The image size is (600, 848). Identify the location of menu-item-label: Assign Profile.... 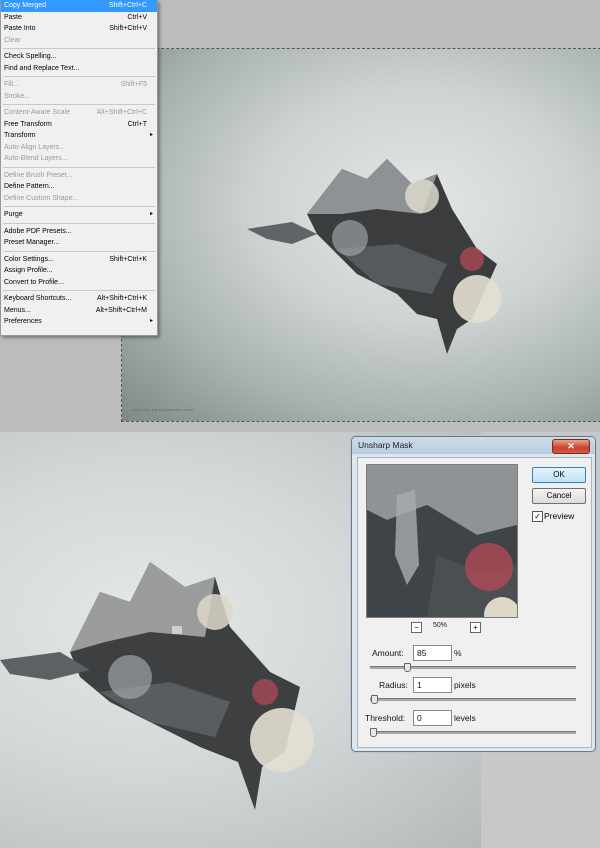
(28, 270).